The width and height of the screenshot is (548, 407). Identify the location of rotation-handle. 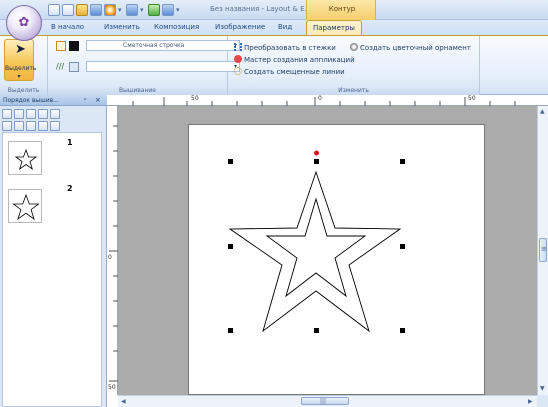
(316, 153).